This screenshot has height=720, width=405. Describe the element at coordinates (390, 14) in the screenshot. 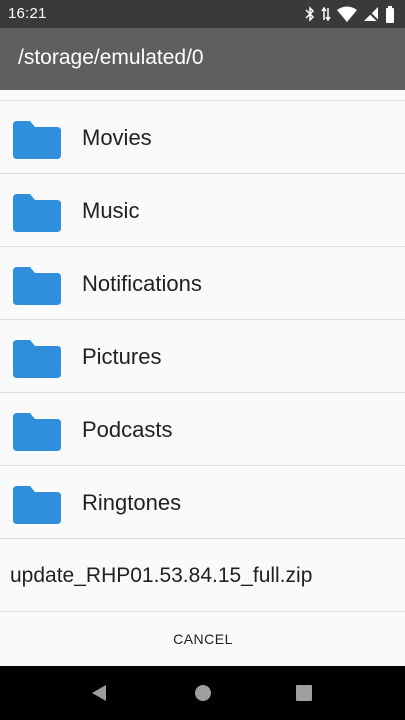

I see `battery-icon` at that location.